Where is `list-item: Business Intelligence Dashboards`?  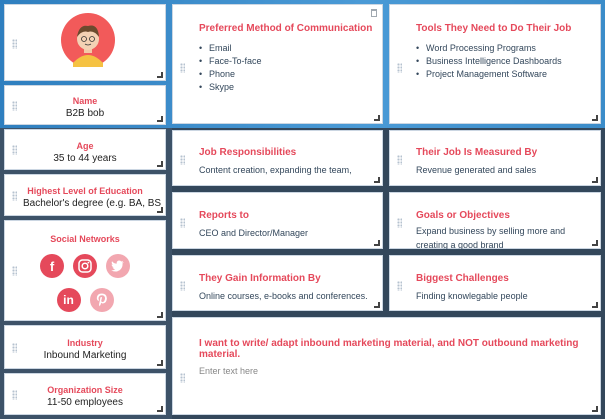
list-item: Business Intelligence Dashboards is located at coordinates (508, 61).